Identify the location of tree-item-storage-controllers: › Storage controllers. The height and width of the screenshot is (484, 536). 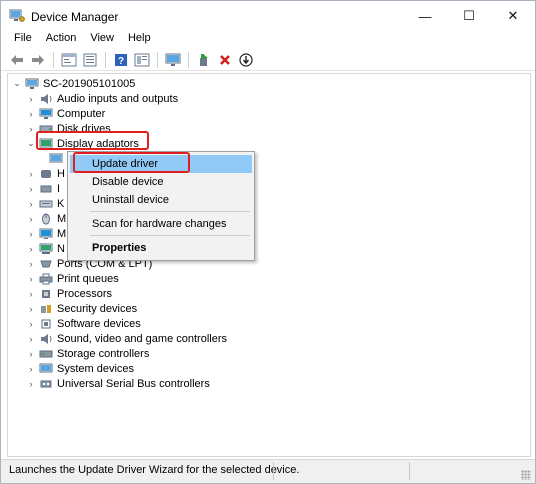
(88, 353).